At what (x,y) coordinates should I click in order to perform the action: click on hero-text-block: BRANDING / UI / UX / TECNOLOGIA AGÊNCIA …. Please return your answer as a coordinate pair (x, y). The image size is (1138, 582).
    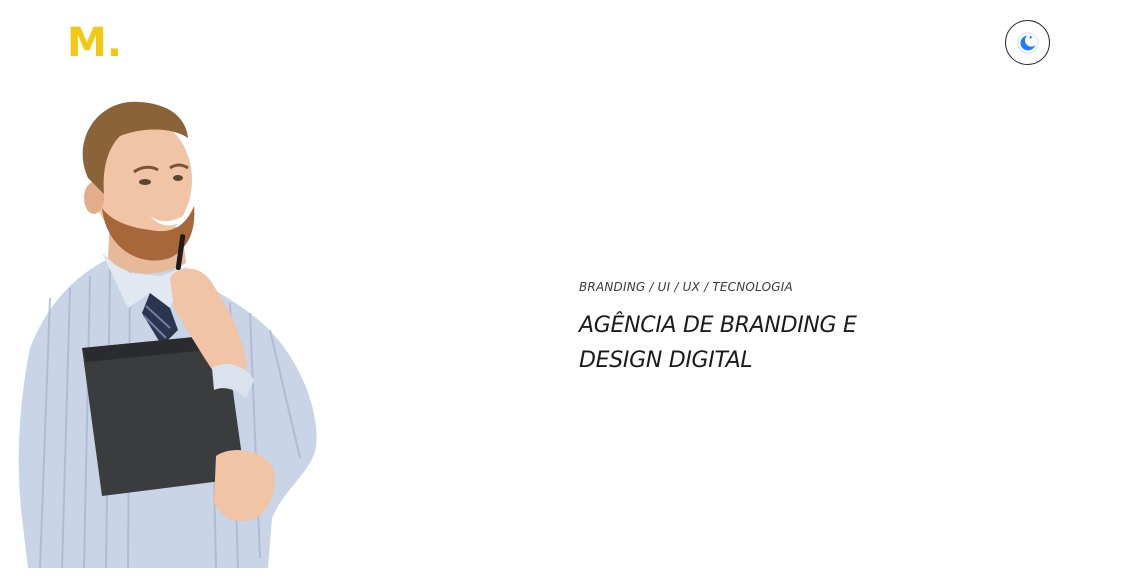
    Looking at the image, I should click on (759, 328).